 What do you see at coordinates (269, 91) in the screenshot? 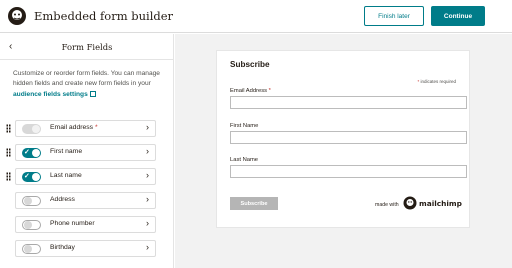
I see `required-star: *` at bounding box center [269, 91].